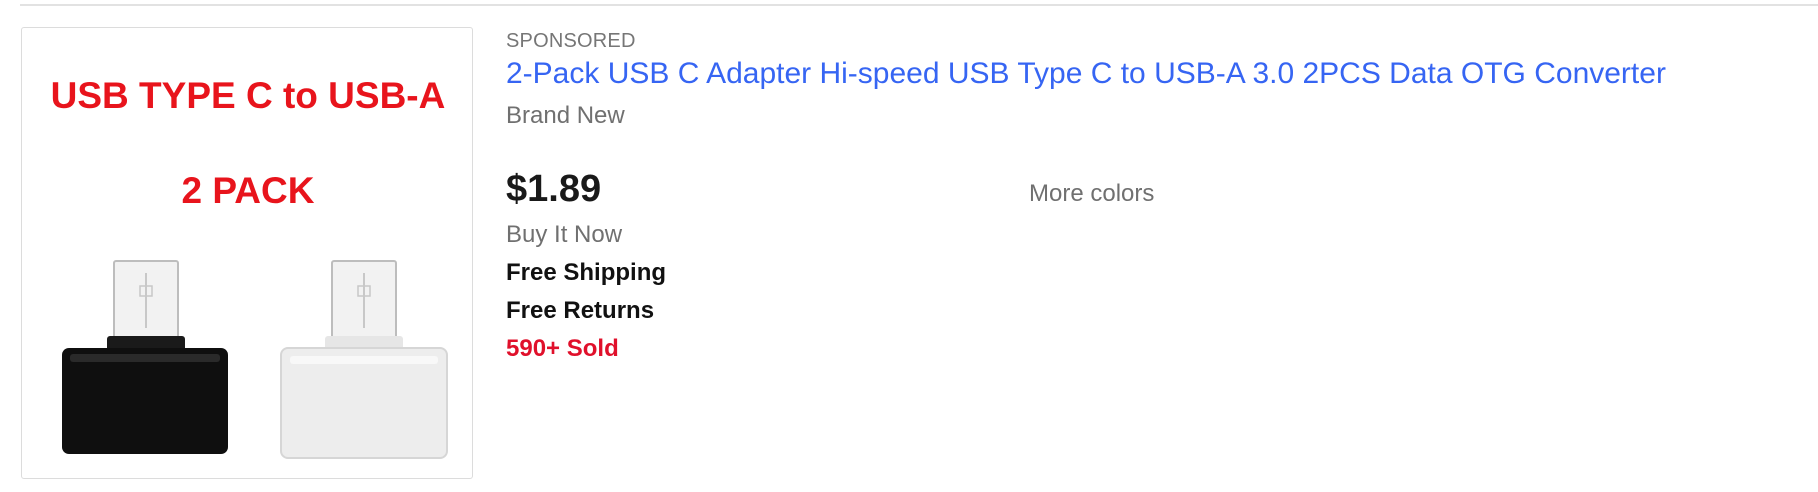 This screenshot has width=1818, height=492. What do you see at coordinates (564, 234) in the screenshot?
I see `purchase-format: Buy It Now` at bounding box center [564, 234].